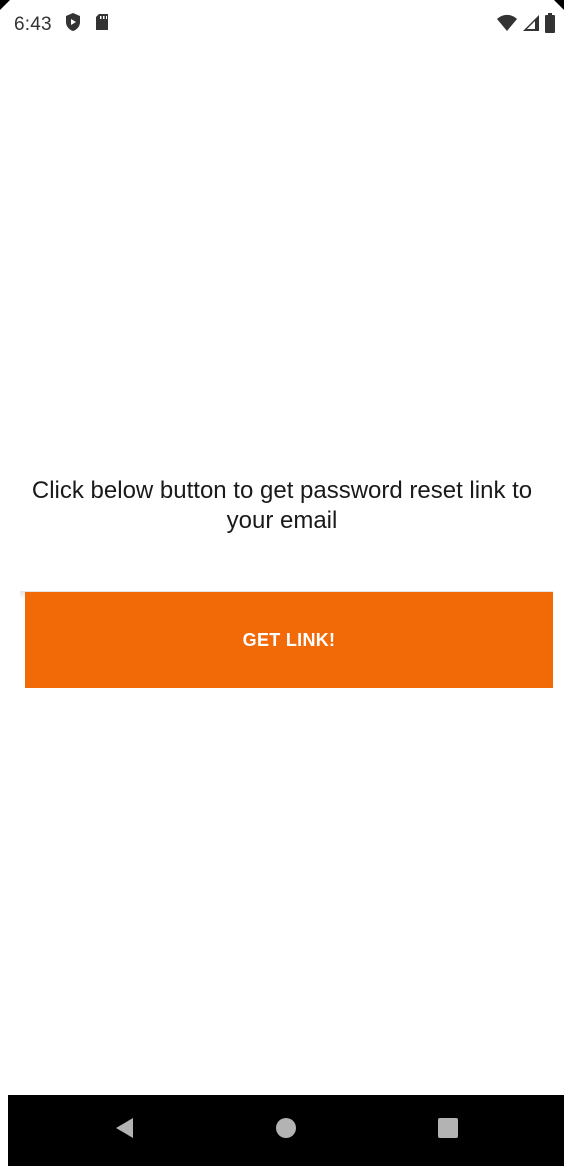 The height and width of the screenshot is (1166, 564). Describe the element at coordinates (282, 24) in the screenshot. I see `status-bar: 6:43` at that location.